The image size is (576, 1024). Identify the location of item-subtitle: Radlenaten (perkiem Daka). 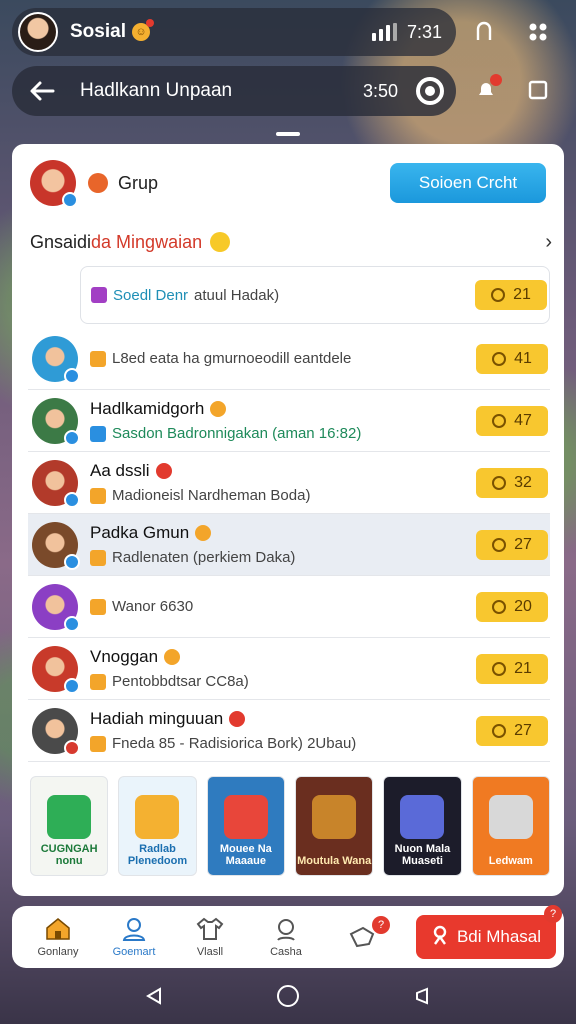
(283, 557).